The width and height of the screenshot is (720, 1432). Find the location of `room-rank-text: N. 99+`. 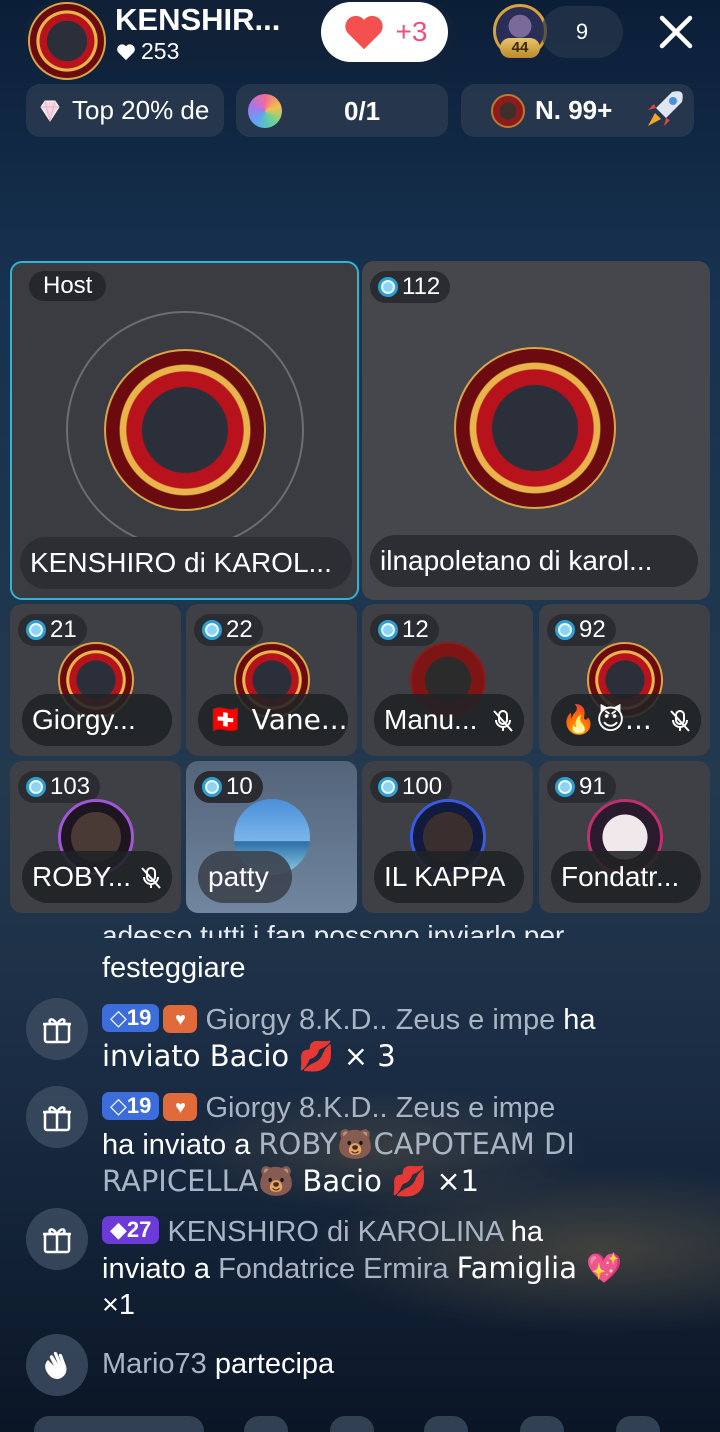

room-rank-text: N. 99+ is located at coordinates (574, 110).